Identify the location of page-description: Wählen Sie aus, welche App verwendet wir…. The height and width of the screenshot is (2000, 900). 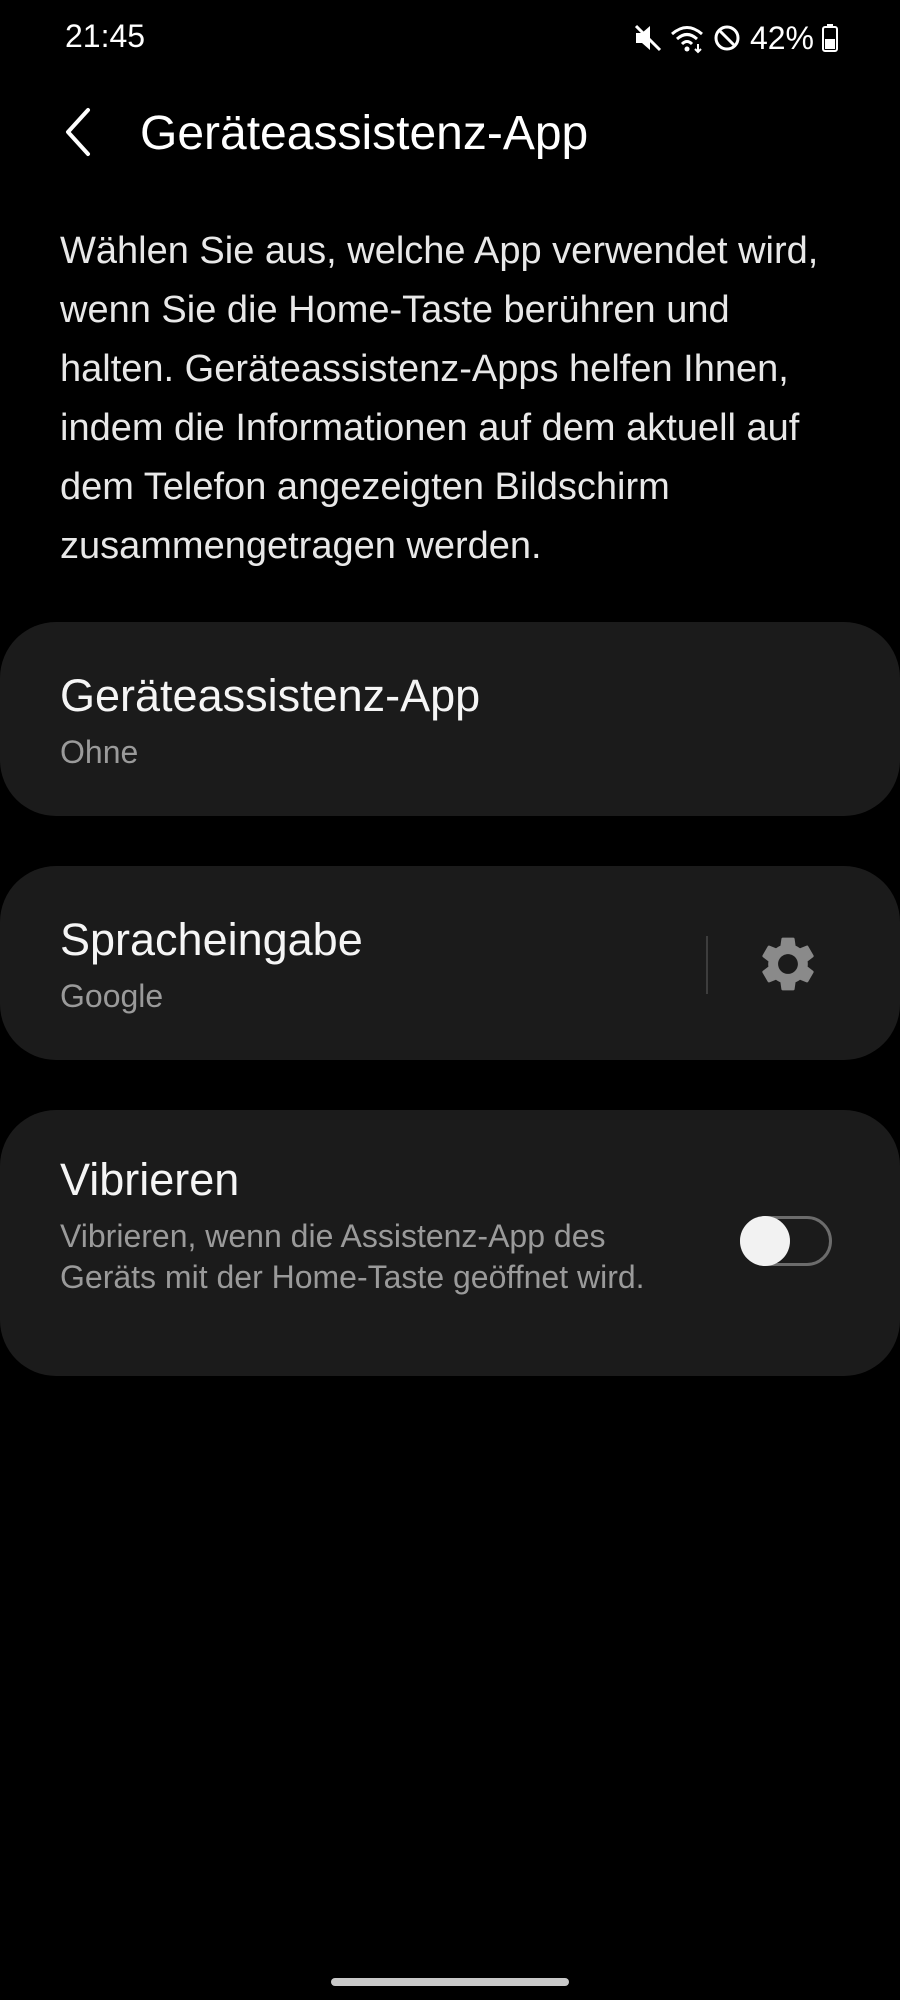
(439, 398).